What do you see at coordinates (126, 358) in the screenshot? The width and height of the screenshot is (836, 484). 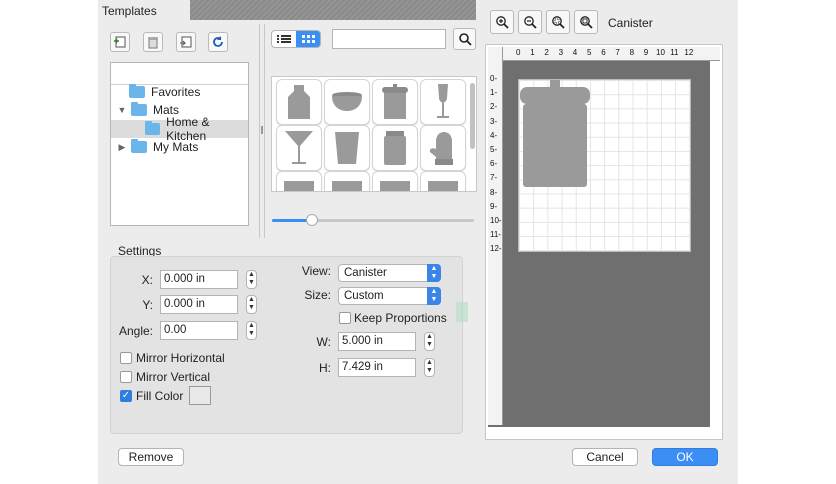 I see `mirror-horizontal-checkbox` at bounding box center [126, 358].